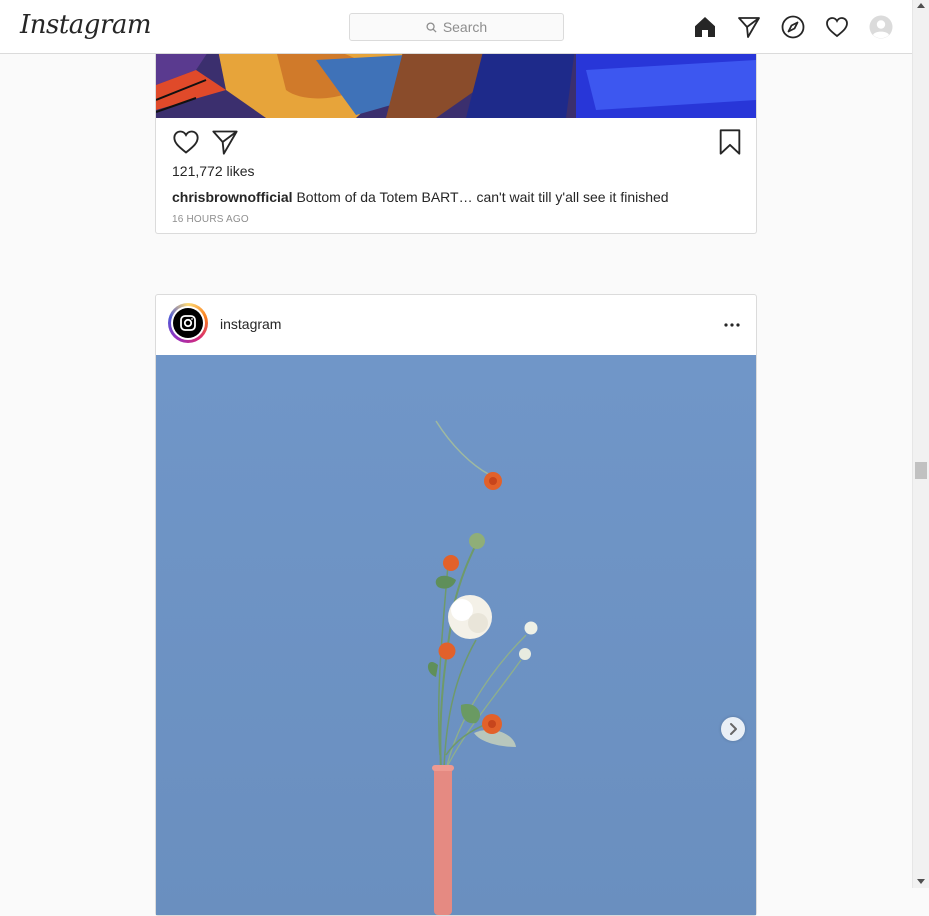 The image size is (929, 916). Describe the element at coordinates (921, 881) in the screenshot. I see `scroll-down-arrow-icon` at that location.